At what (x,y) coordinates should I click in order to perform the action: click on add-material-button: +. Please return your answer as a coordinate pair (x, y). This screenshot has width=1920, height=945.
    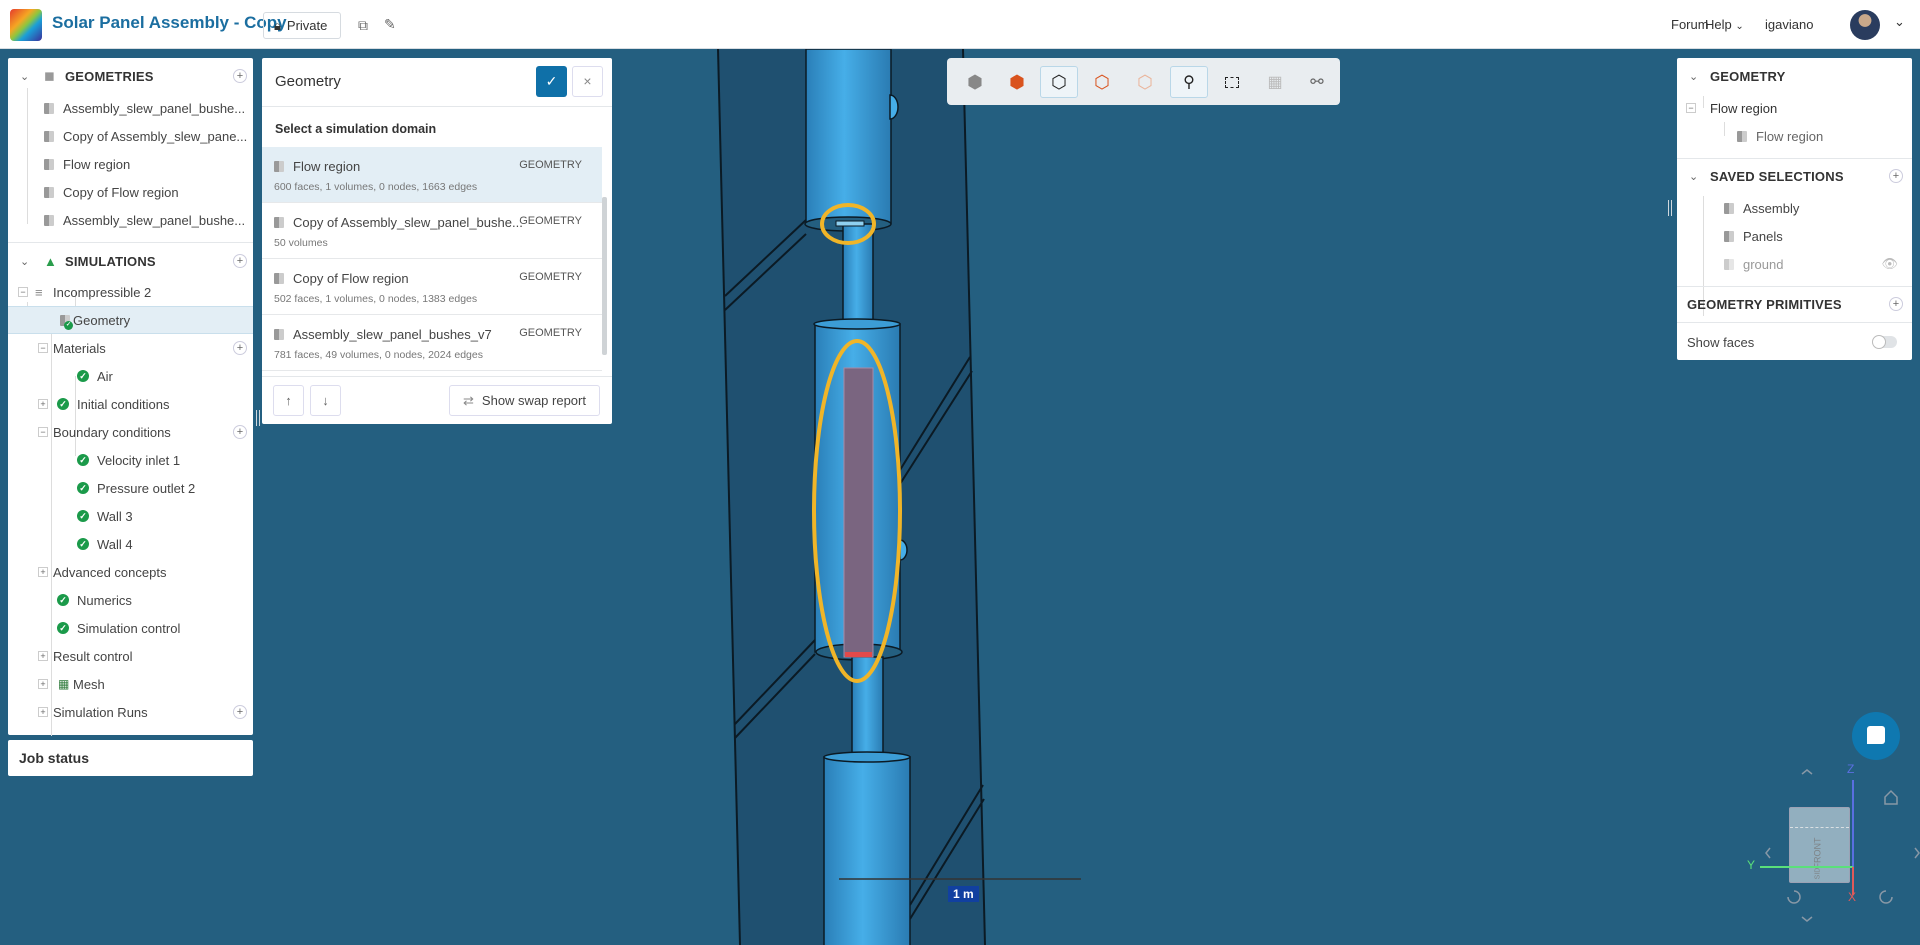
    Looking at the image, I should click on (240, 348).